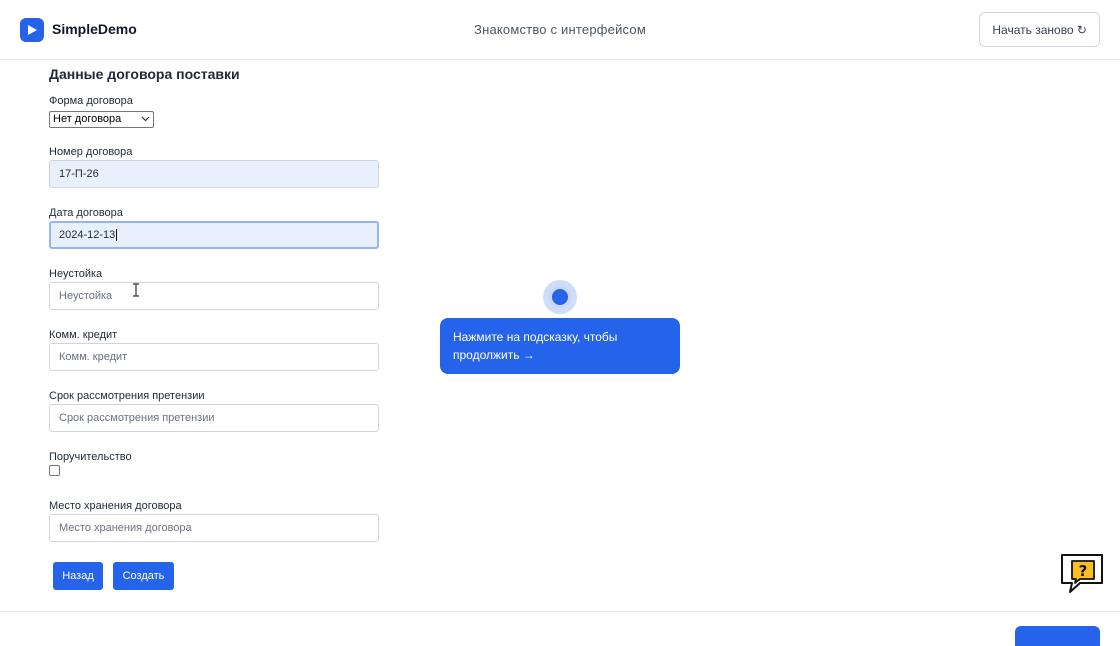 The image size is (1120, 646). Describe the element at coordinates (214, 235) in the screenshot. I see `contract-date-field: 2024-12-13` at that location.